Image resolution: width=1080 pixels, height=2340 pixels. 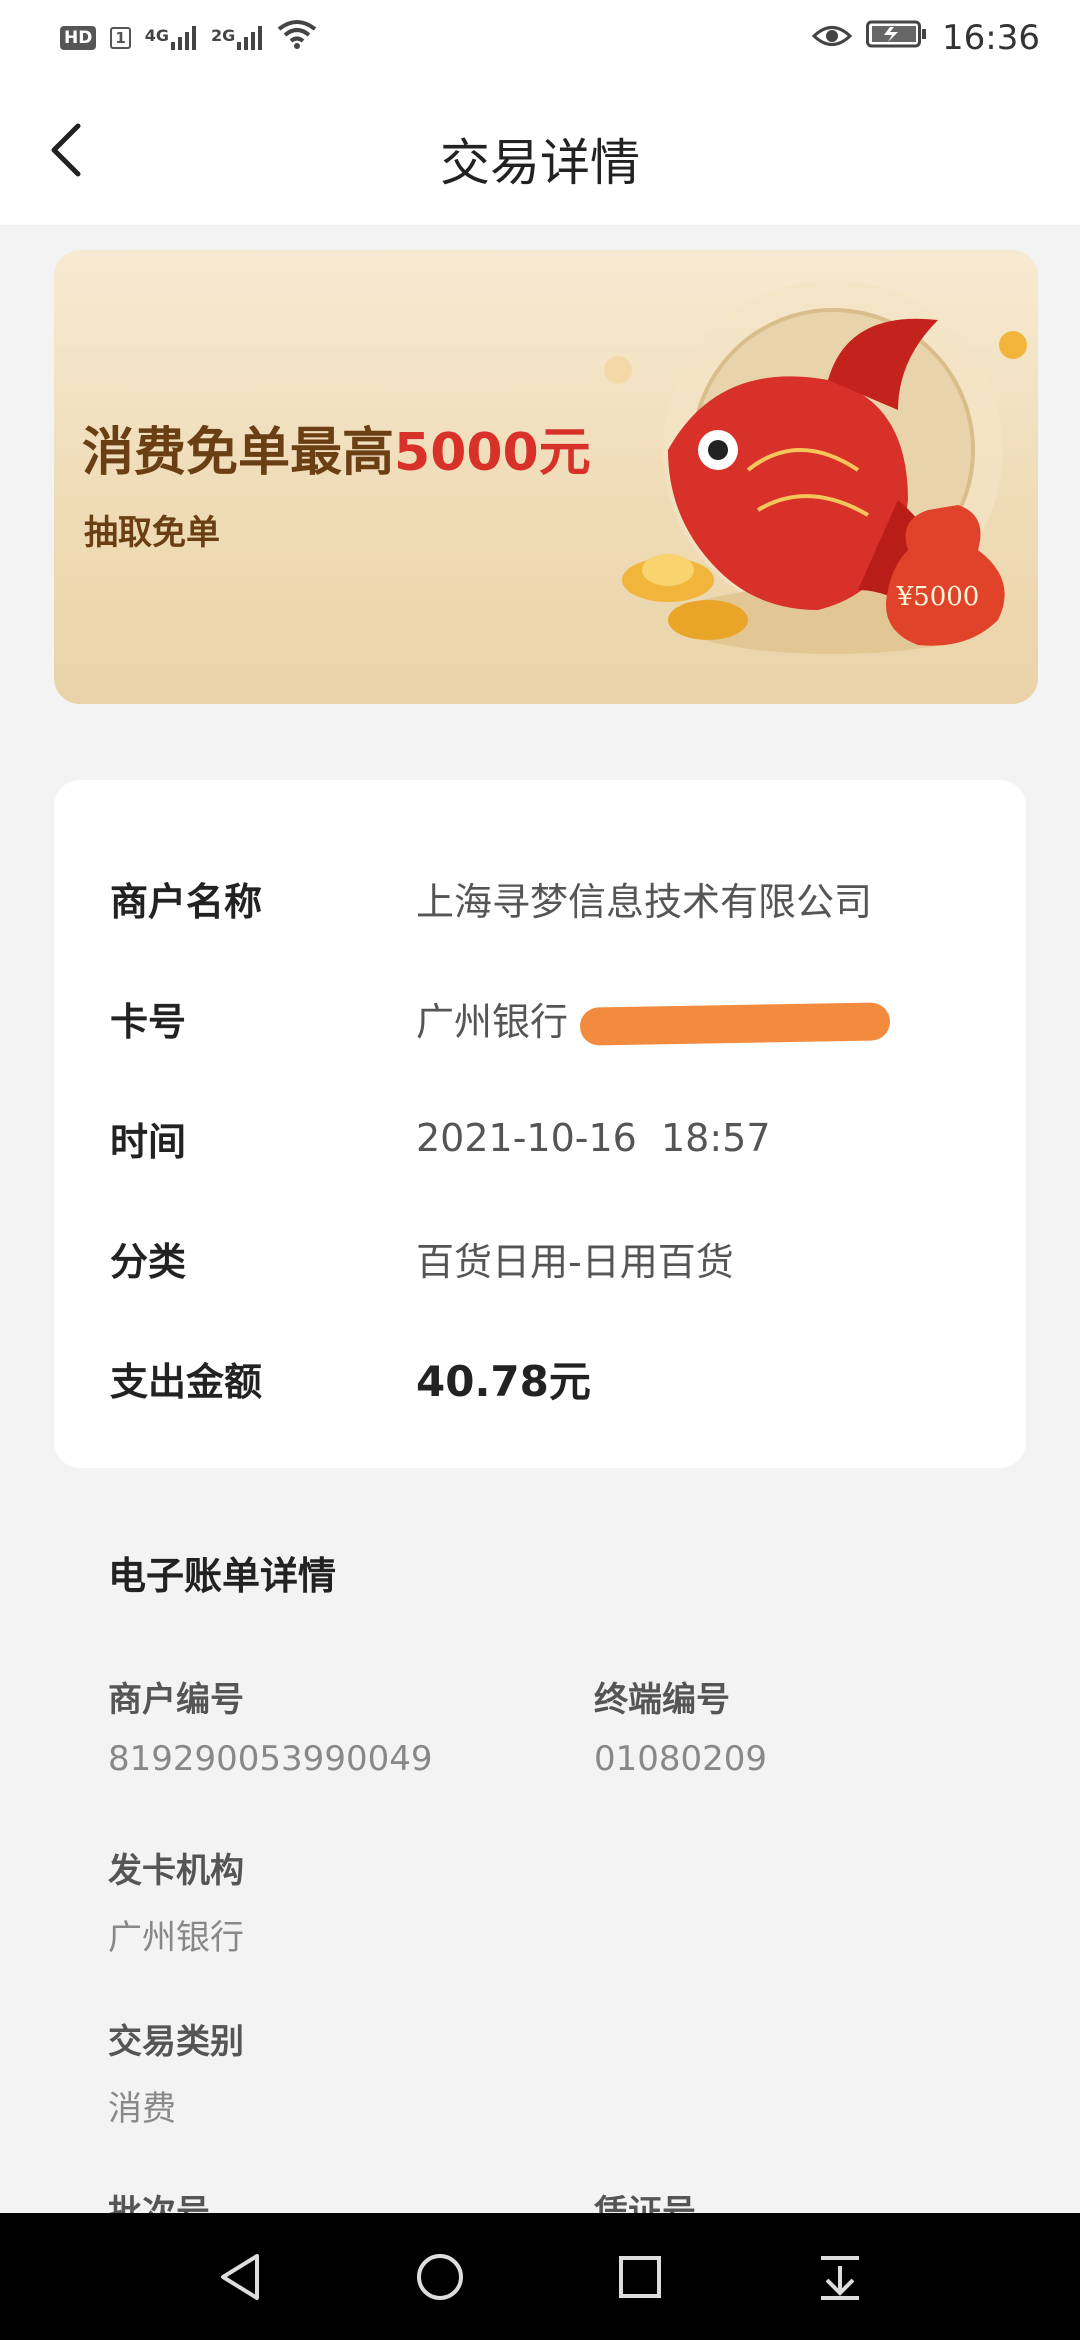 I want to click on signal-2g-icon: 2G, so click(x=237, y=37).